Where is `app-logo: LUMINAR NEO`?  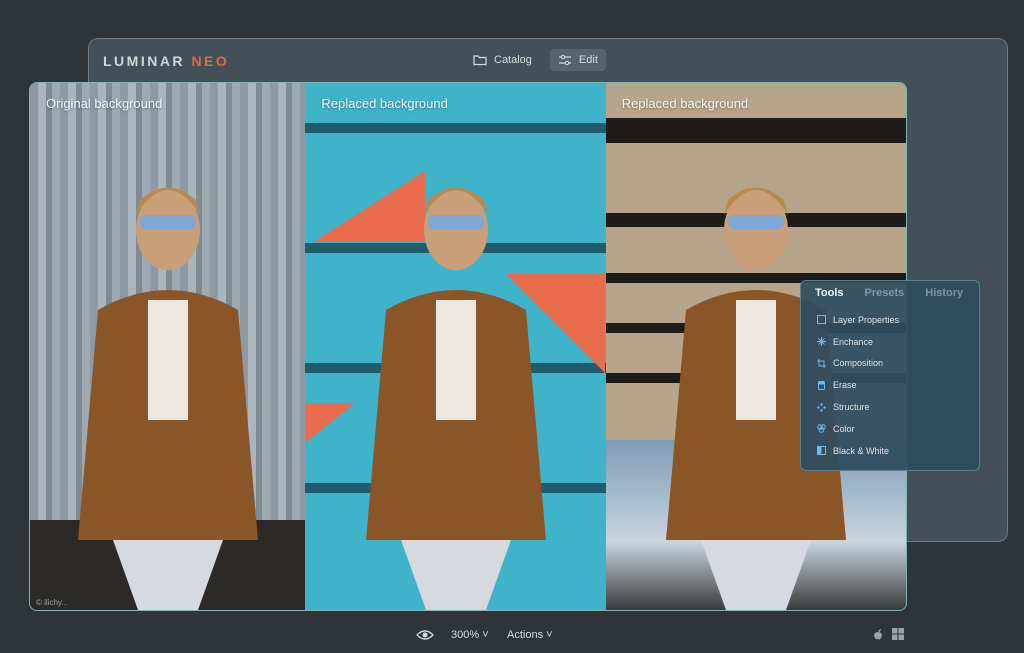
app-logo: LUMINAR NEO is located at coordinates (166, 61).